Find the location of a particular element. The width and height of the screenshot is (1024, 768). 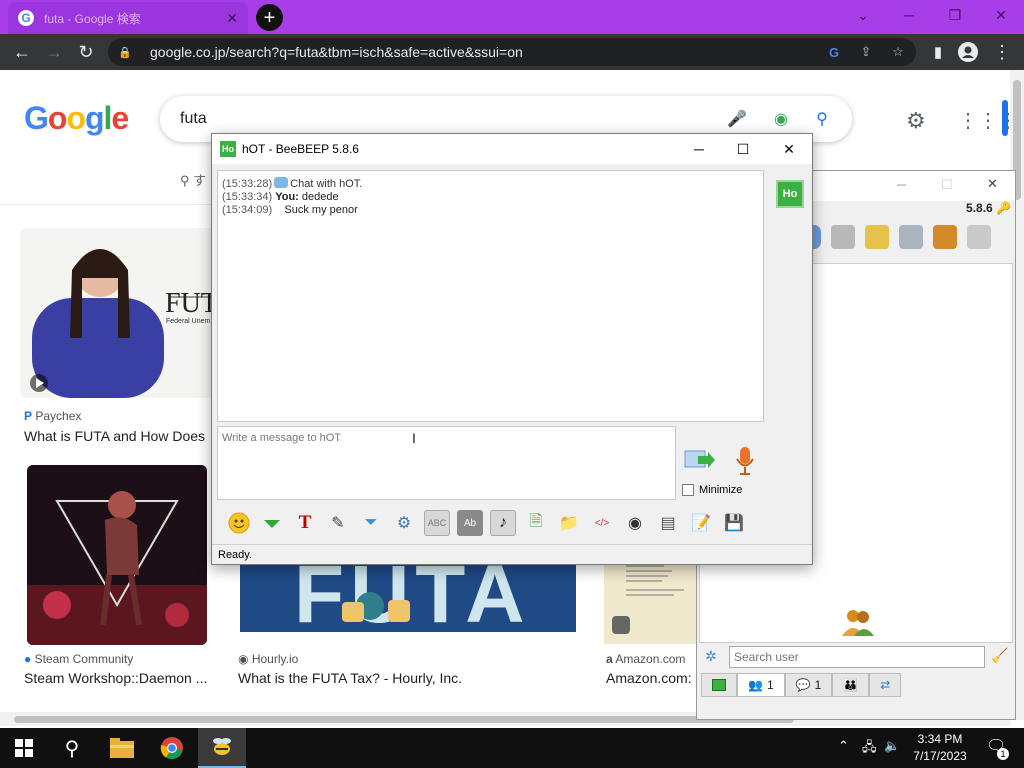

result-title: What is the FUTA Tax? - Hourly, Inc. is located at coordinates (350, 678).